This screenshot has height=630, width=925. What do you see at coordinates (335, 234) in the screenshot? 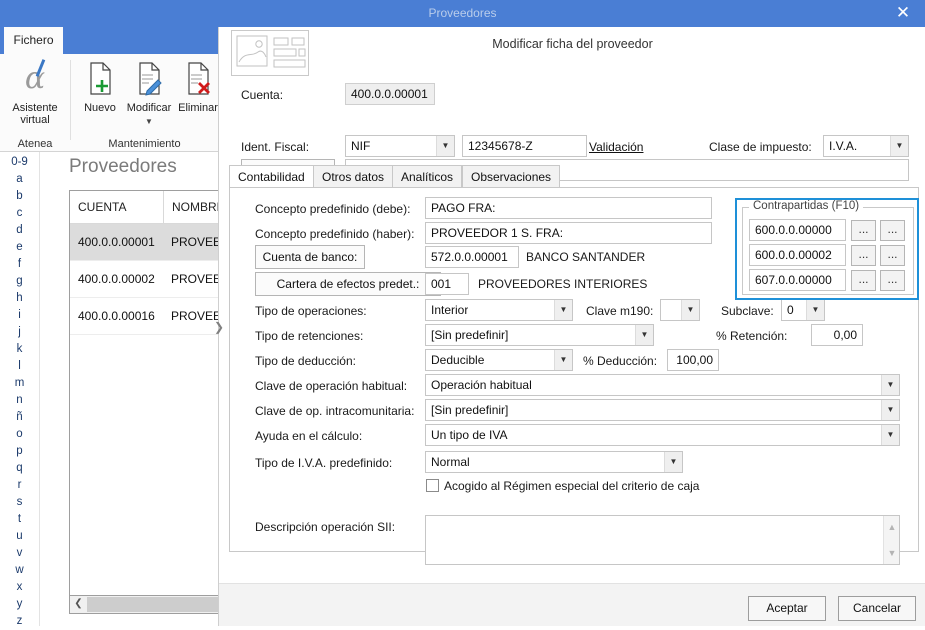
I see `concepto-haber-label: Concepto predefinido (haber):` at bounding box center [335, 234].